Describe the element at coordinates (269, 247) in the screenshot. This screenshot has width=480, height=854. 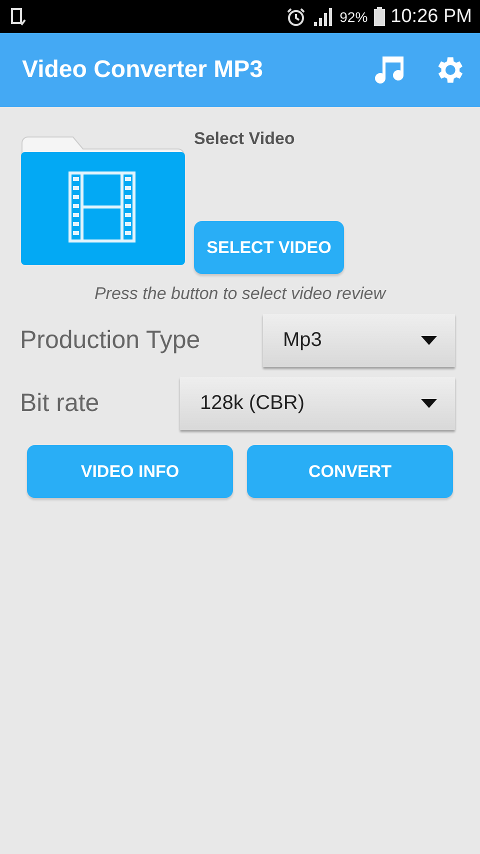
I see `select-video-button: SELECT VIDEO` at that location.